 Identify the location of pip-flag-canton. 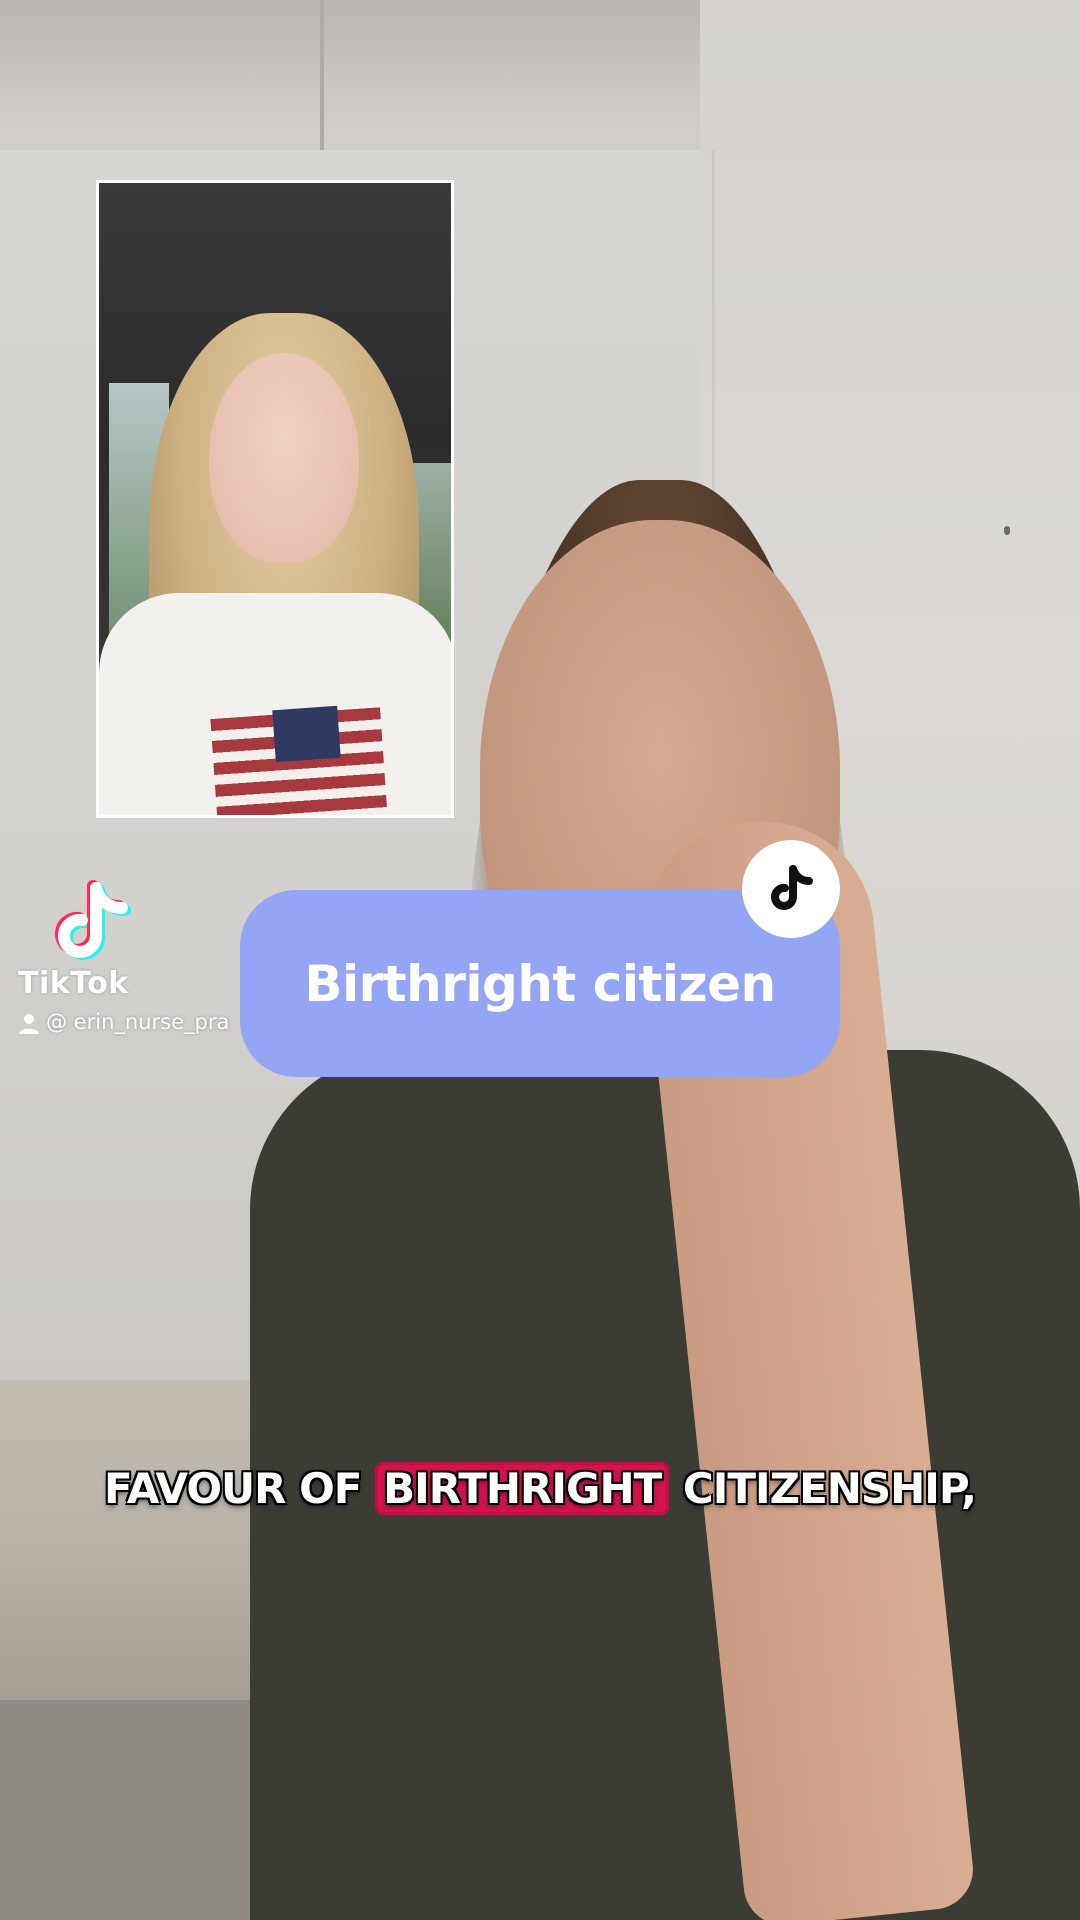
(306, 734).